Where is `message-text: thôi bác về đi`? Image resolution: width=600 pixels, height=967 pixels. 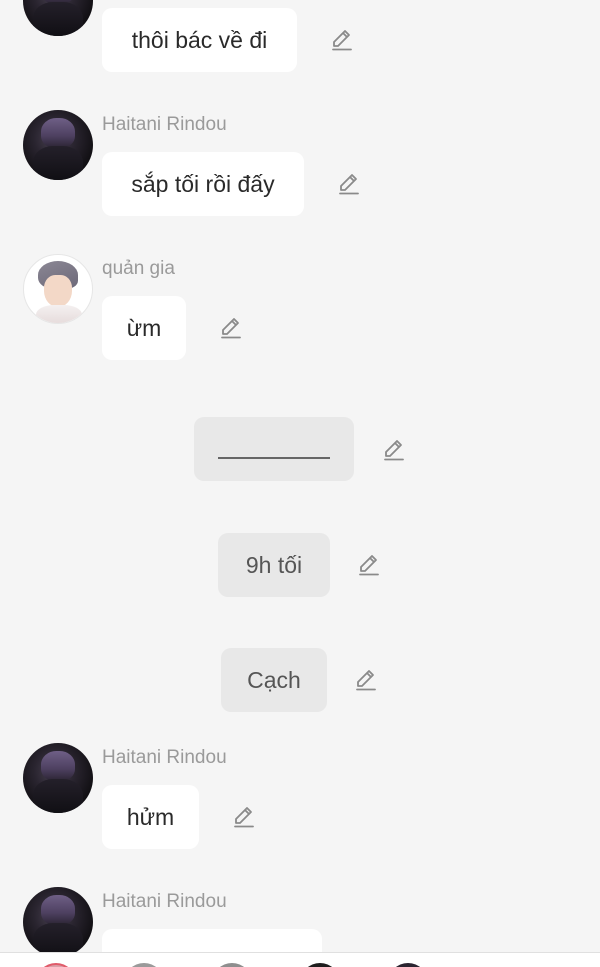 message-text: thôi bác về đi is located at coordinates (199, 39).